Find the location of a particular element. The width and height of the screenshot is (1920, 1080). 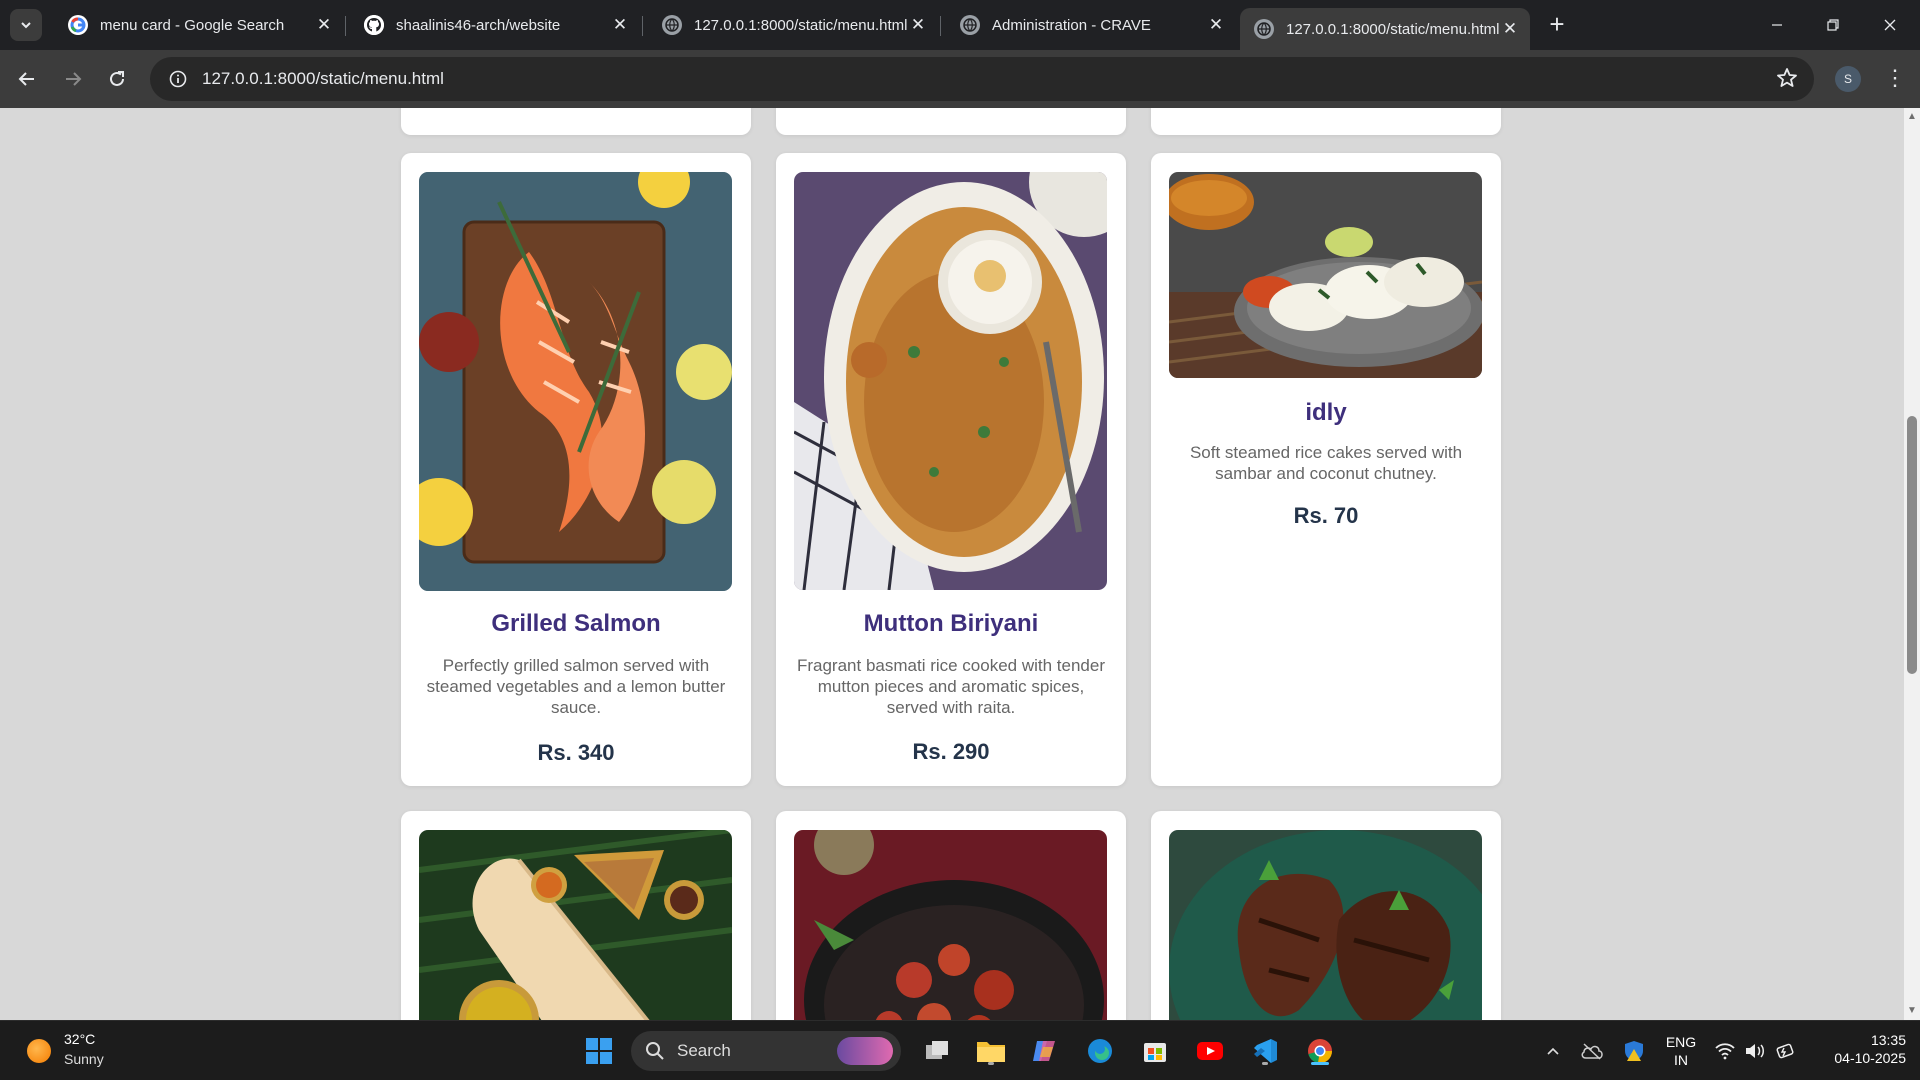

minimize-button is located at coordinates (1777, 25).